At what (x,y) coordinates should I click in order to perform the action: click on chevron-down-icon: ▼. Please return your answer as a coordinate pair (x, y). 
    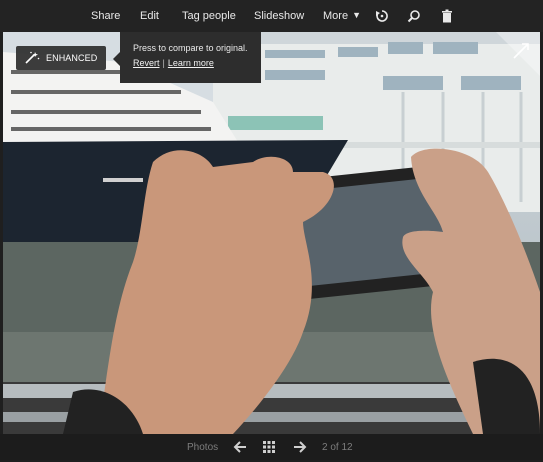
    Looking at the image, I should click on (356, 15).